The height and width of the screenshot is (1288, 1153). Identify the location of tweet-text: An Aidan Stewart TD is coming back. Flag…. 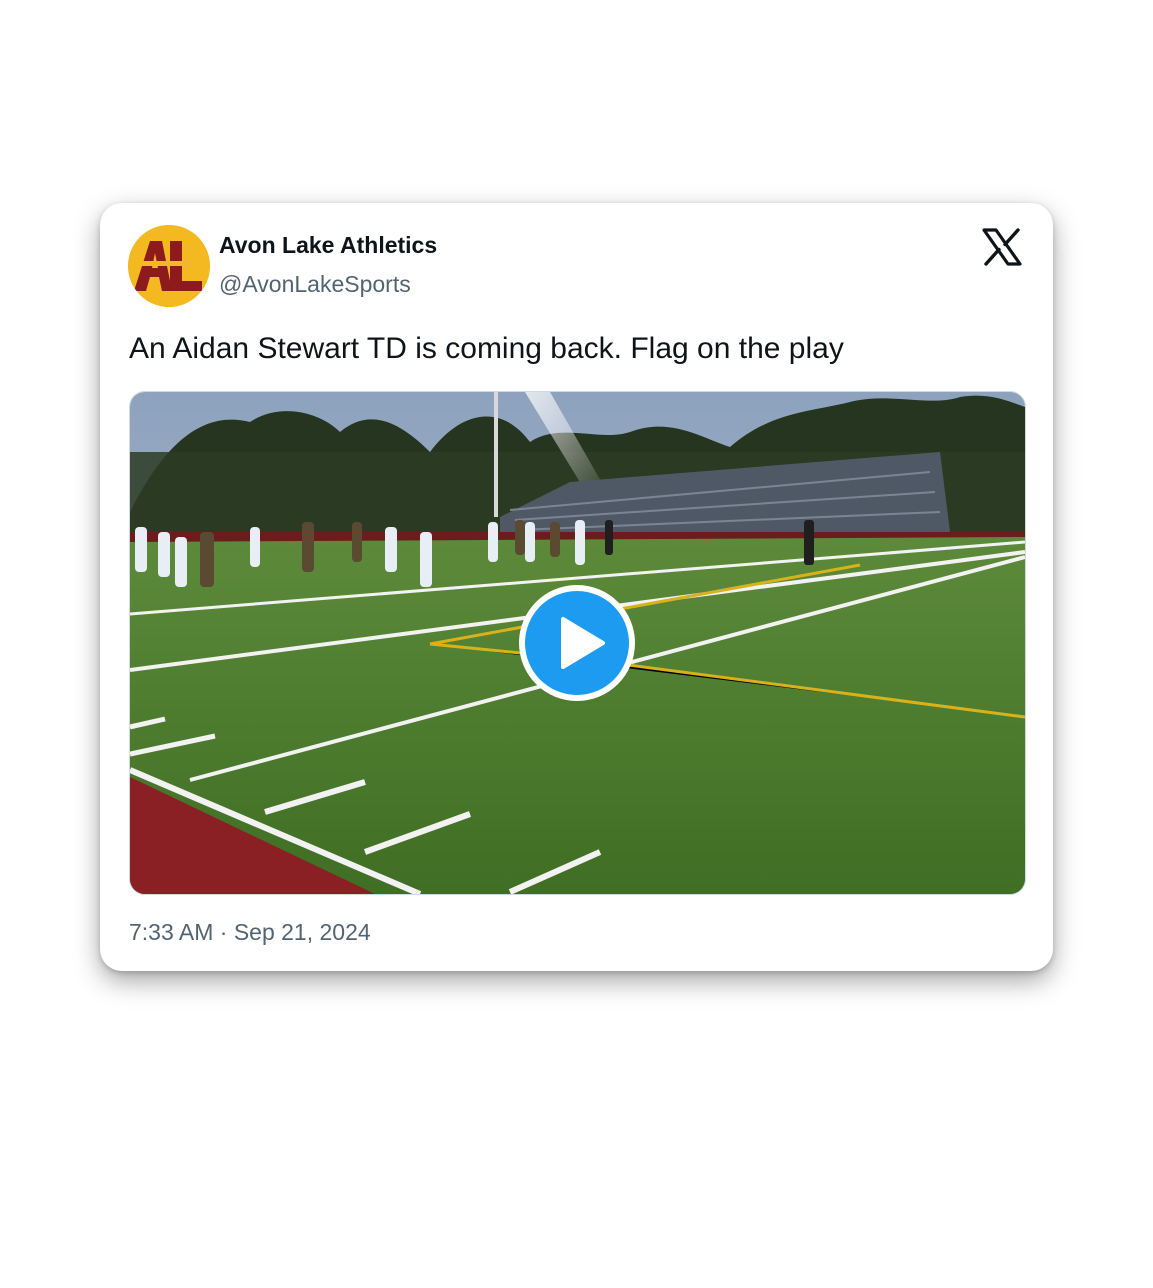
(486, 348).